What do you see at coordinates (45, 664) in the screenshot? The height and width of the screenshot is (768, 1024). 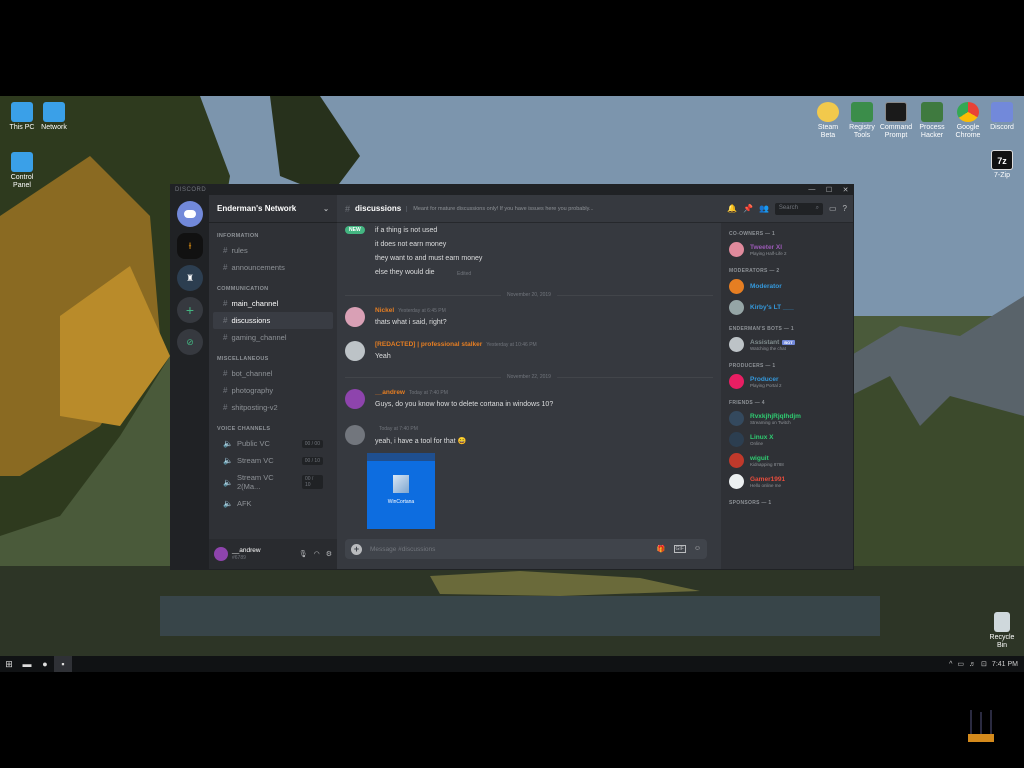 I see `chrome-taskbar-icon: ●` at bounding box center [45, 664].